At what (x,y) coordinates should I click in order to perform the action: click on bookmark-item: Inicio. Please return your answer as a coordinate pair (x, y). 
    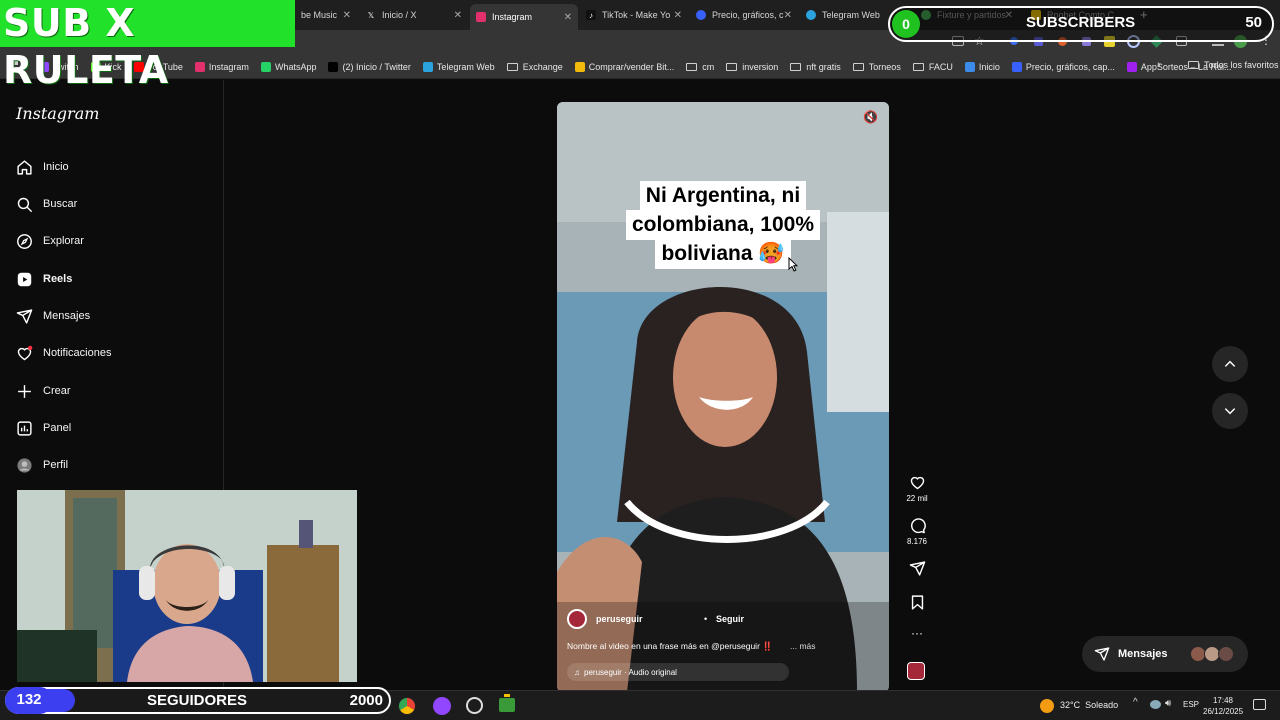
    Looking at the image, I should click on (982, 66).